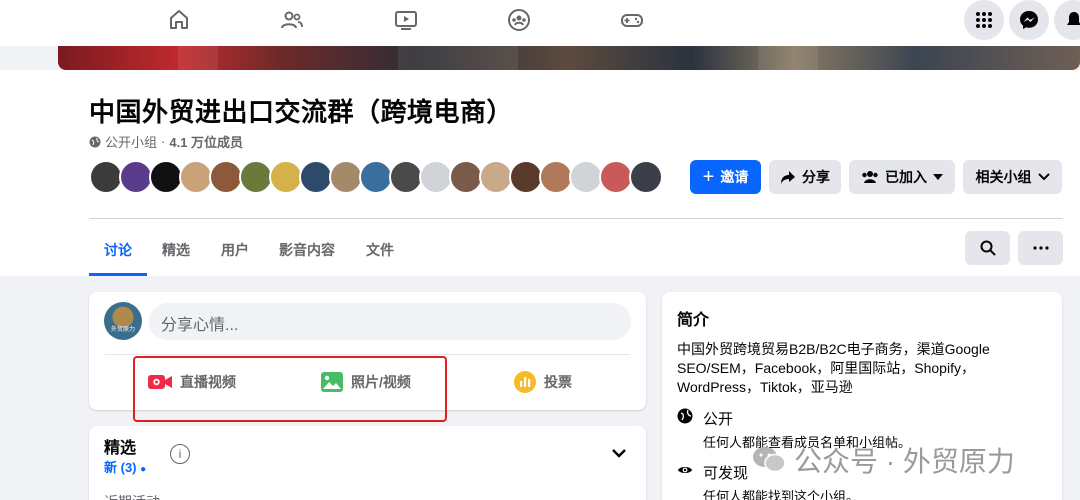 The height and width of the screenshot is (500, 1080). I want to click on share-arrow-icon, so click(788, 177).